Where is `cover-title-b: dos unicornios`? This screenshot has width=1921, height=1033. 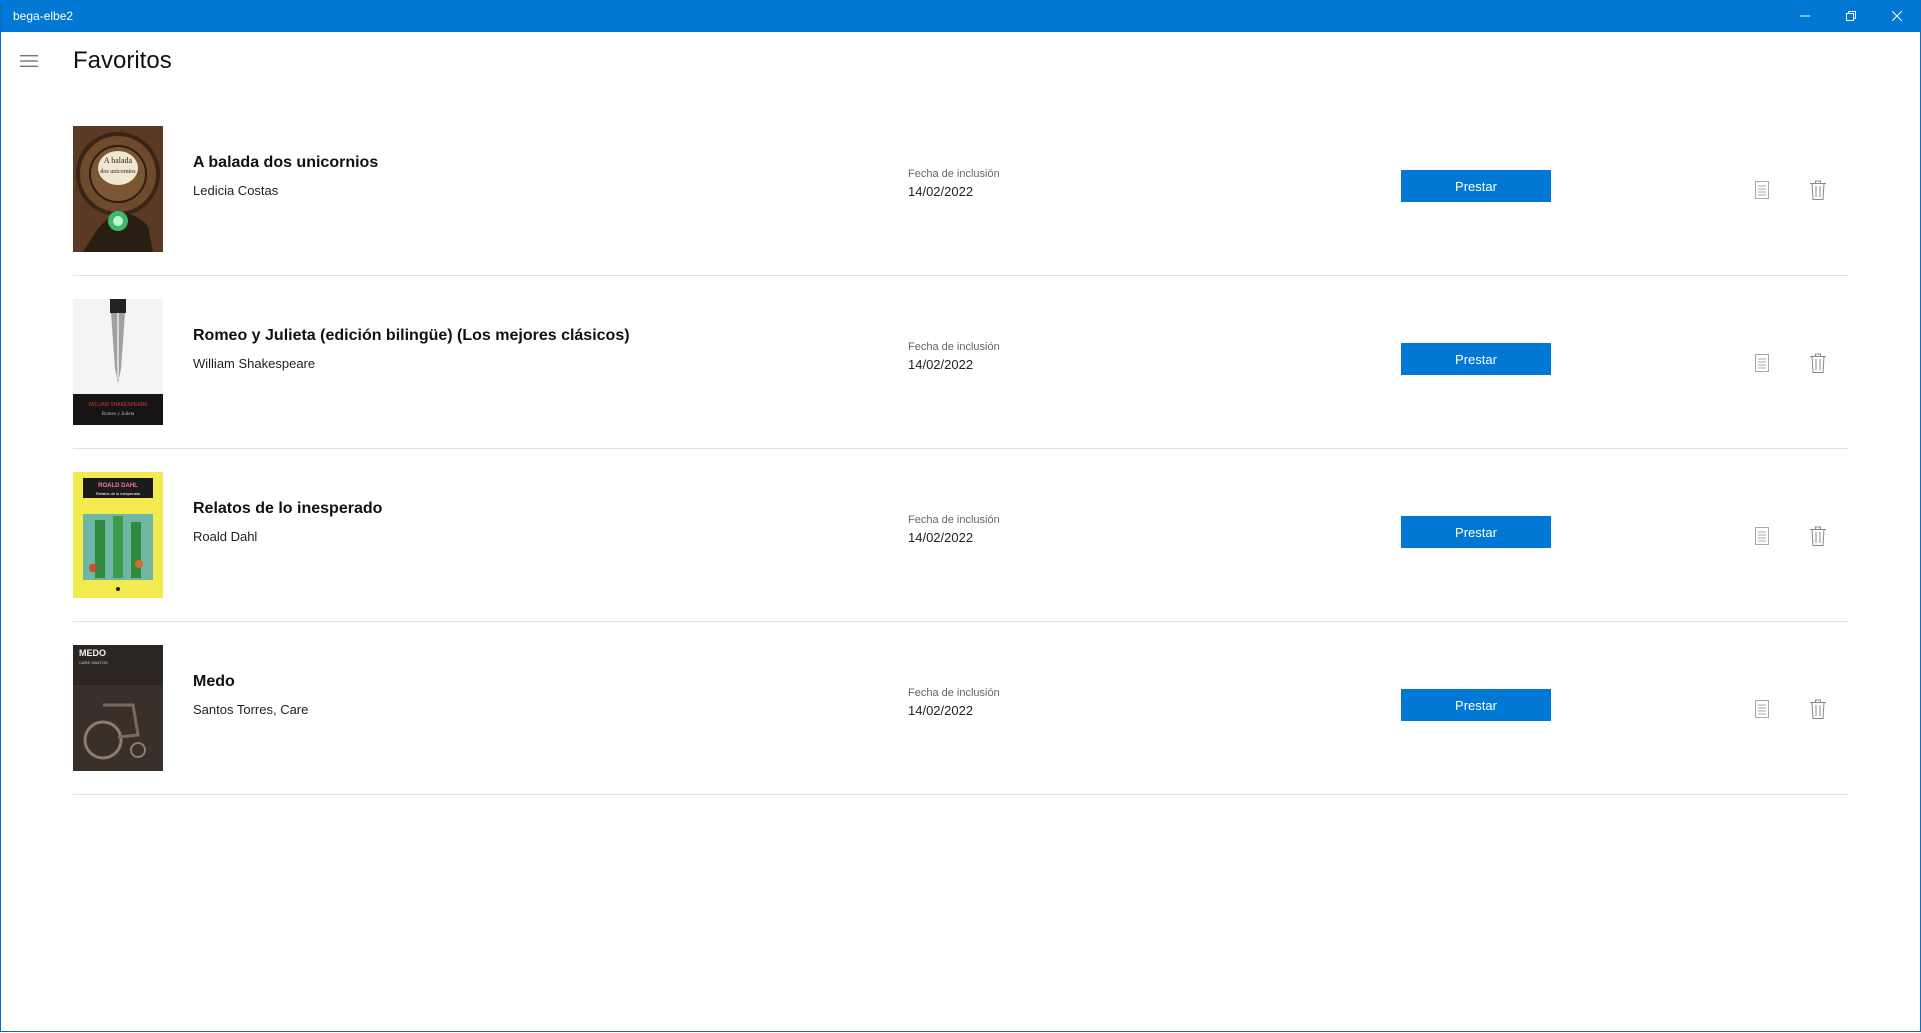
cover-title-b: dos unicornios is located at coordinates (118, 172).